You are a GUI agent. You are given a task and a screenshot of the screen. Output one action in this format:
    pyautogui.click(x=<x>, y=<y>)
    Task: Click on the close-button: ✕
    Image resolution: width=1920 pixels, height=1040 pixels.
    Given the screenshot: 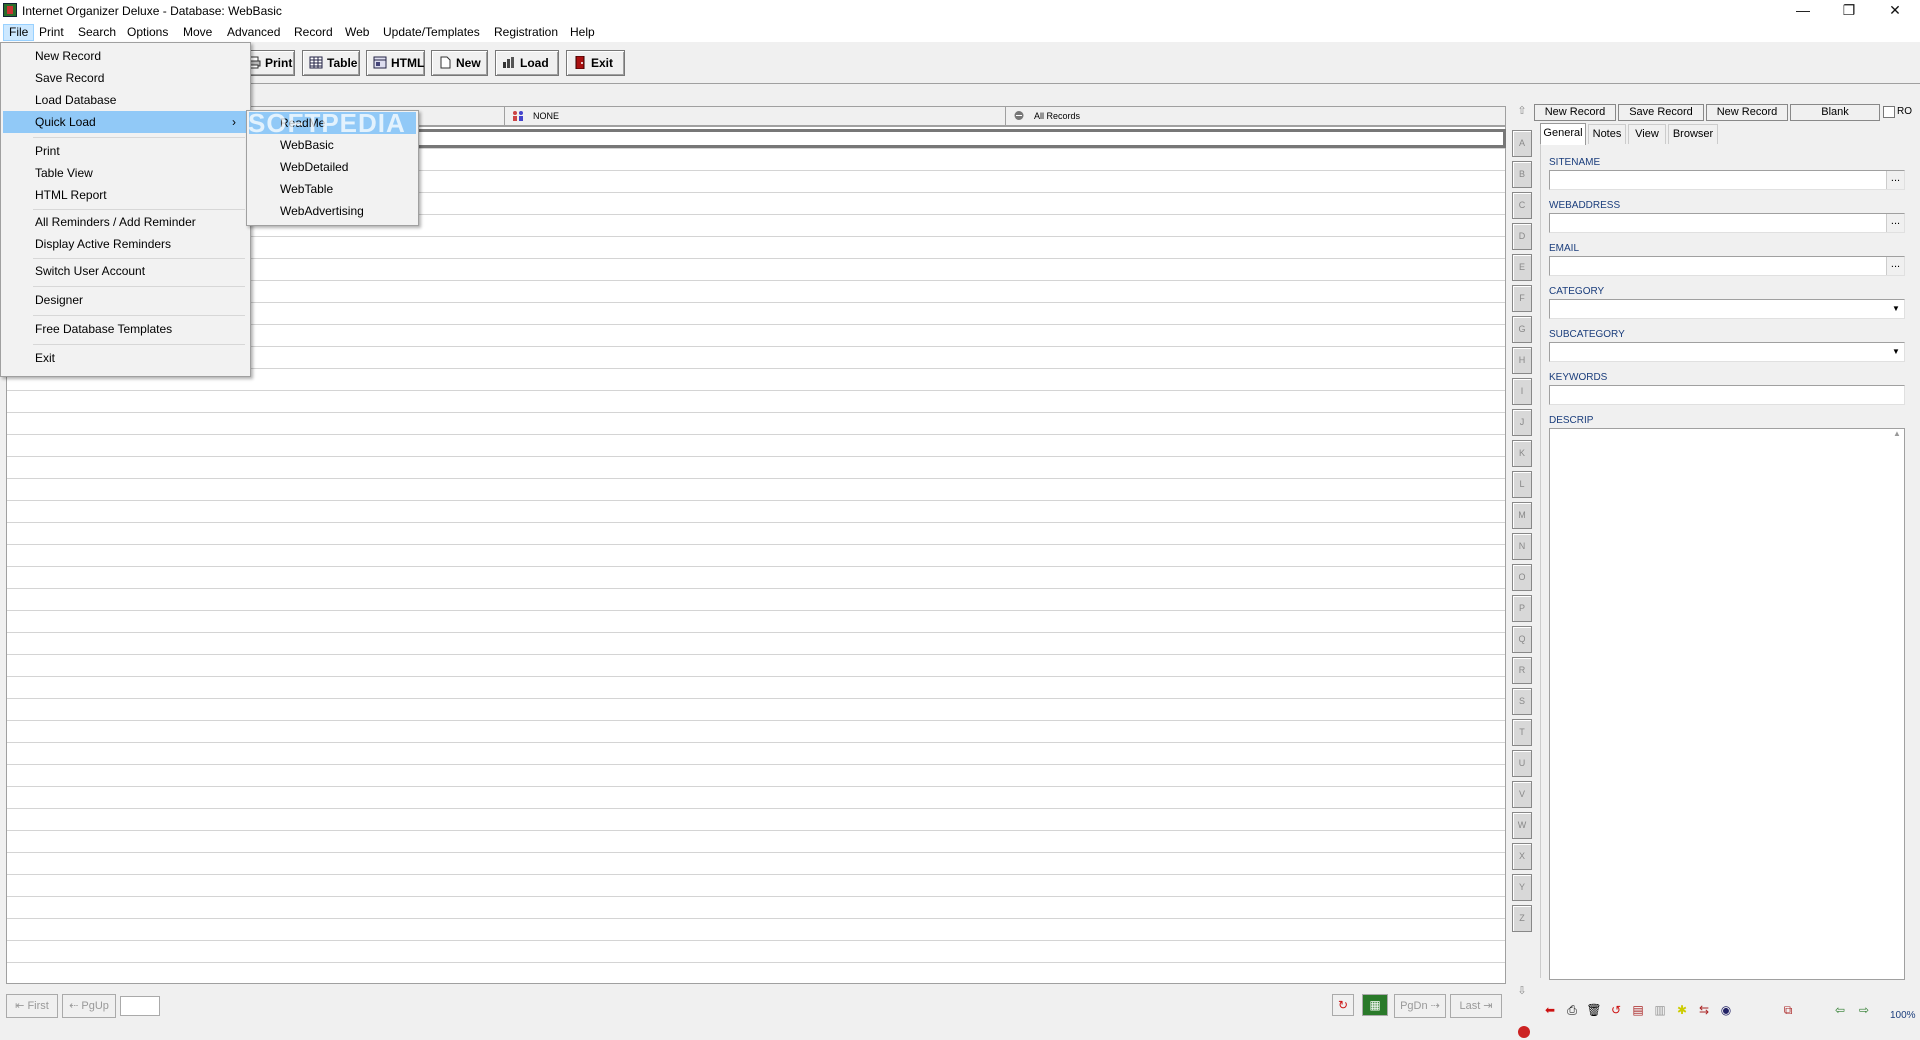 What is the action you would take?
    pyautogui.click(x=1895, y=11)
    